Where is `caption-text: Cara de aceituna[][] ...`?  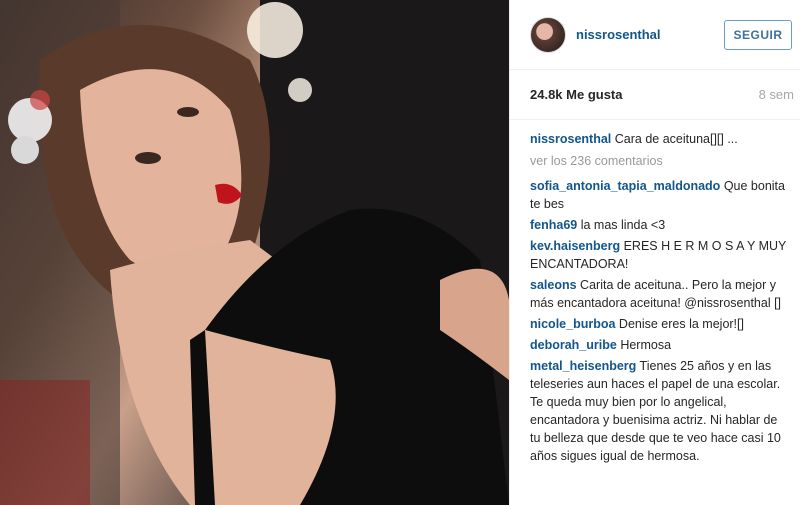 caption-text: Cara de aceituna[][] ... is located at coordinates (676, 139).